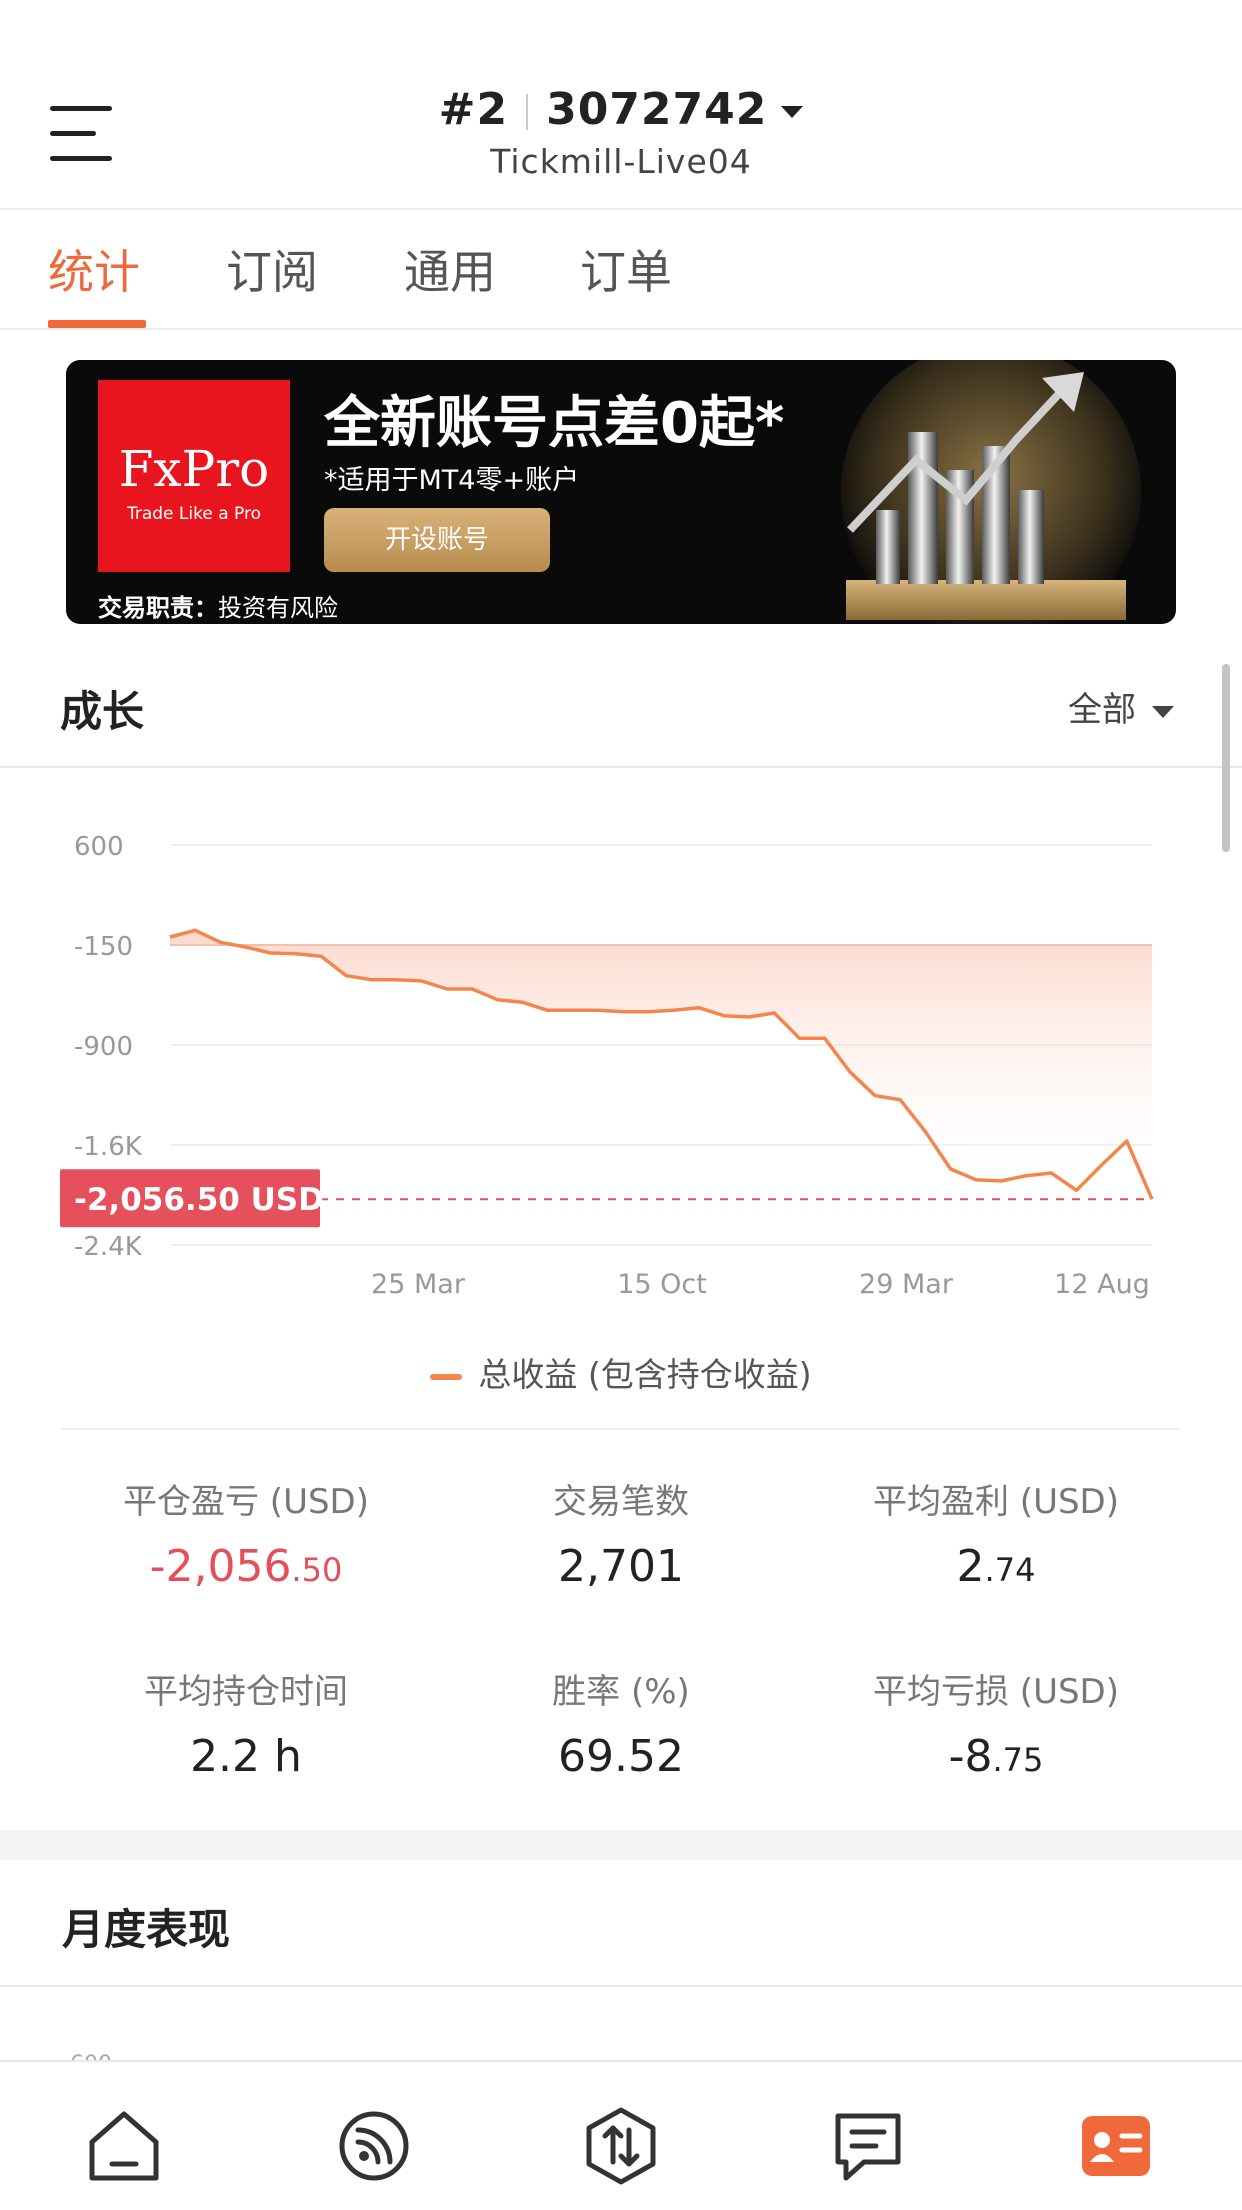  Describe the element at coordinates (94, 269) in the screenshot. I see `tab-statistics: 统计` at that location.